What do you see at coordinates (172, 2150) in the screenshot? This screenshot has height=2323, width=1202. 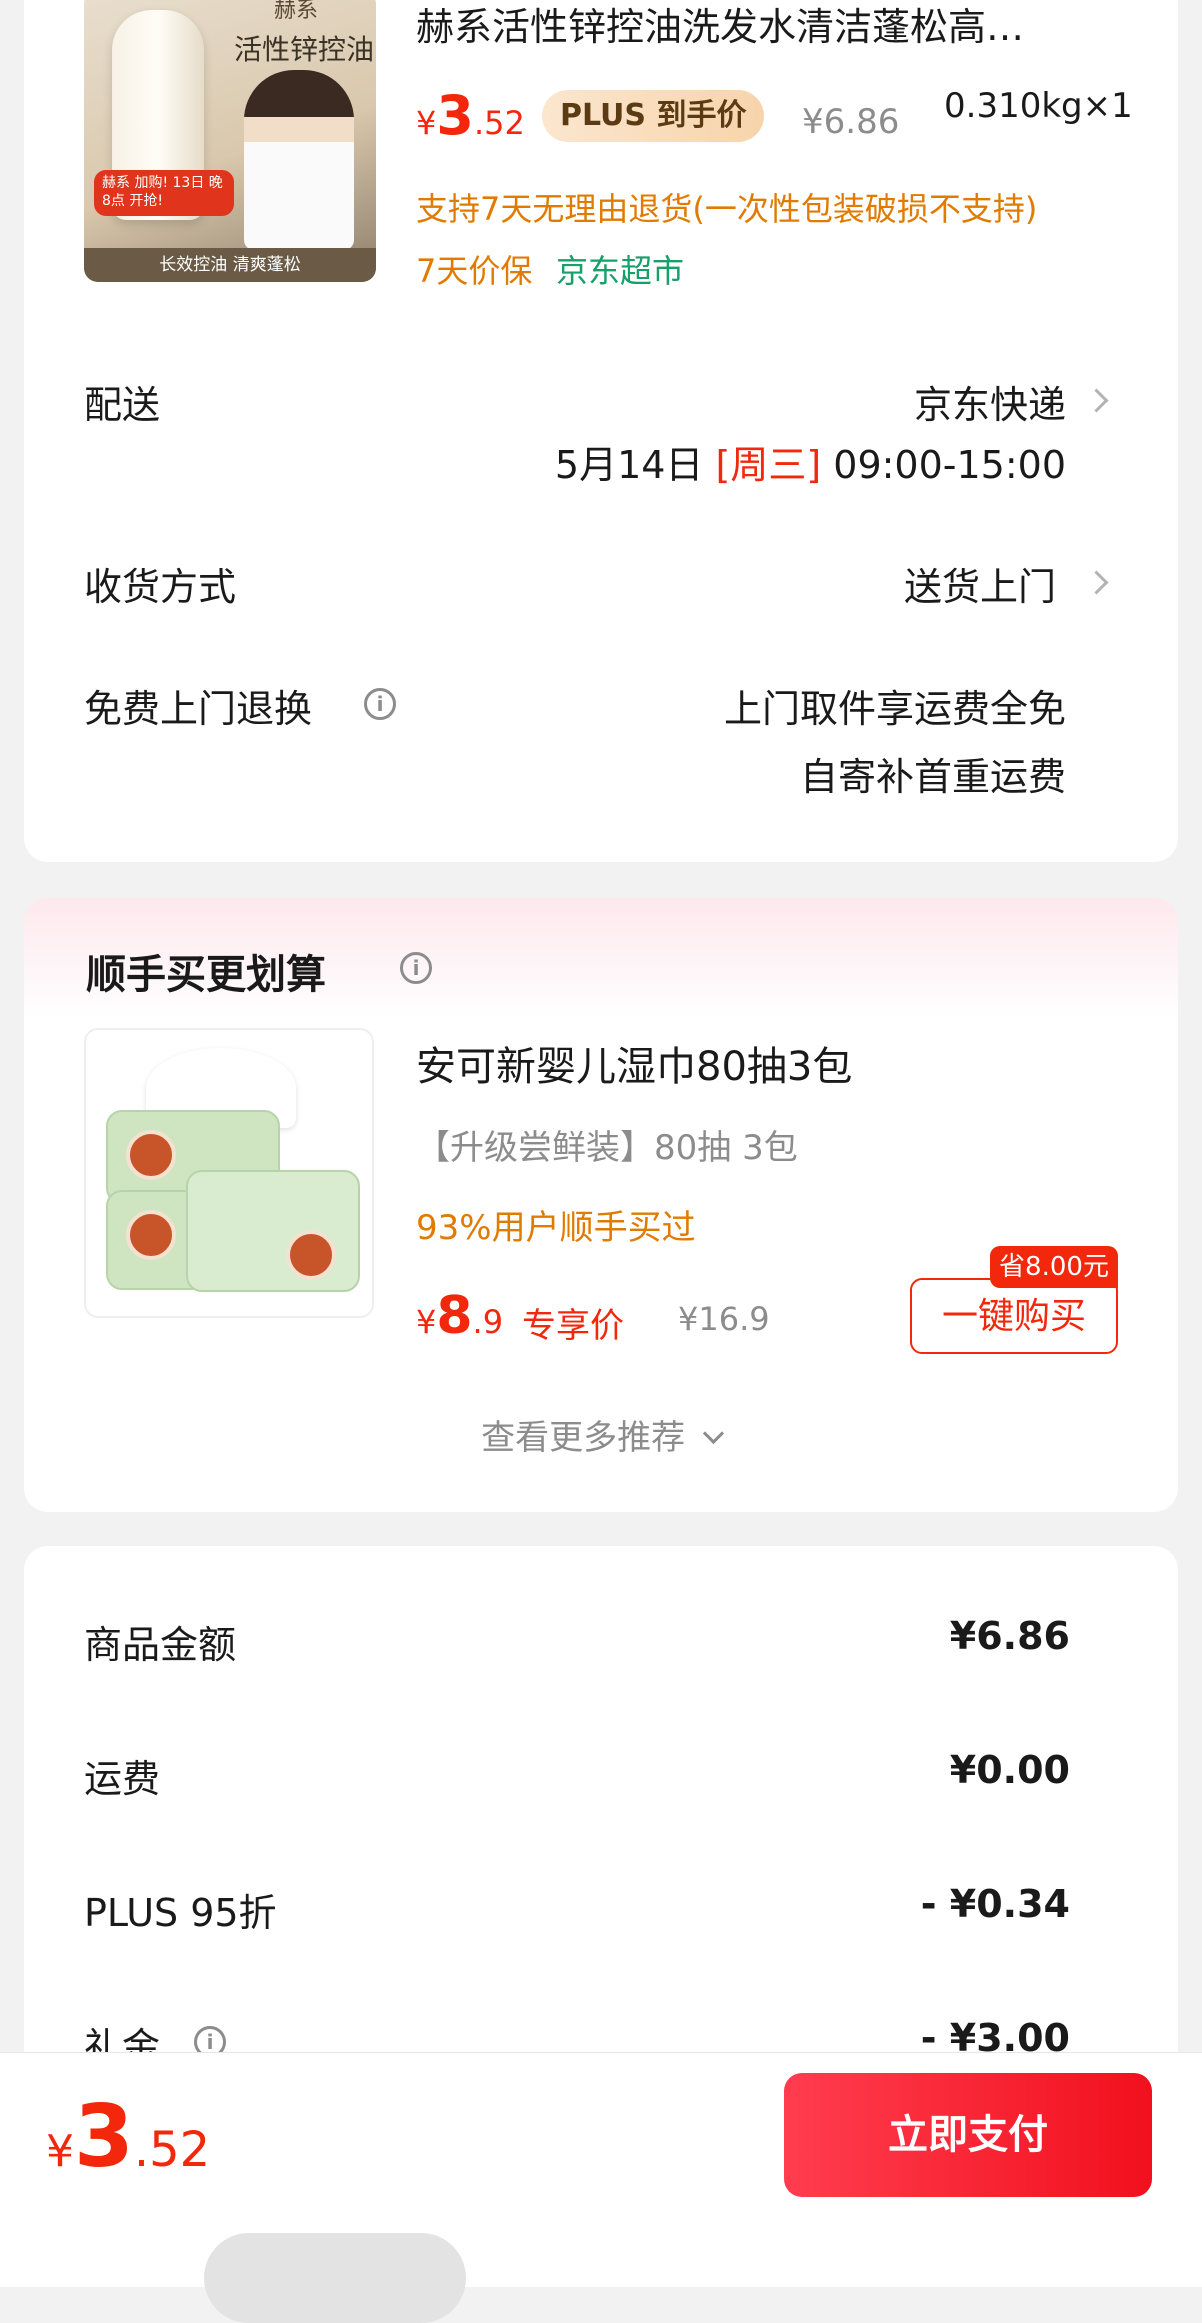 I see `total-price-dec: .52` at bounding box center [172, 2150].